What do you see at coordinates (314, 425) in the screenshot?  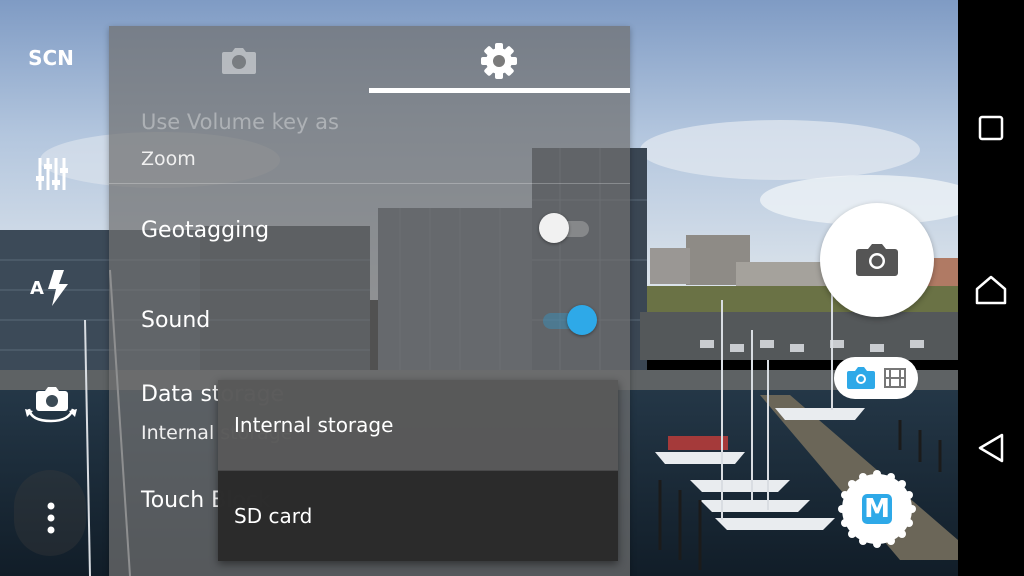 I see `storage-option-label: Internal storage` at bounding box center [314, 425].